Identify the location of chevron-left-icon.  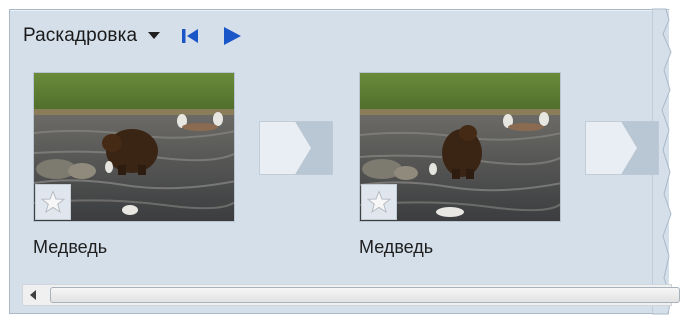
(33, 295).